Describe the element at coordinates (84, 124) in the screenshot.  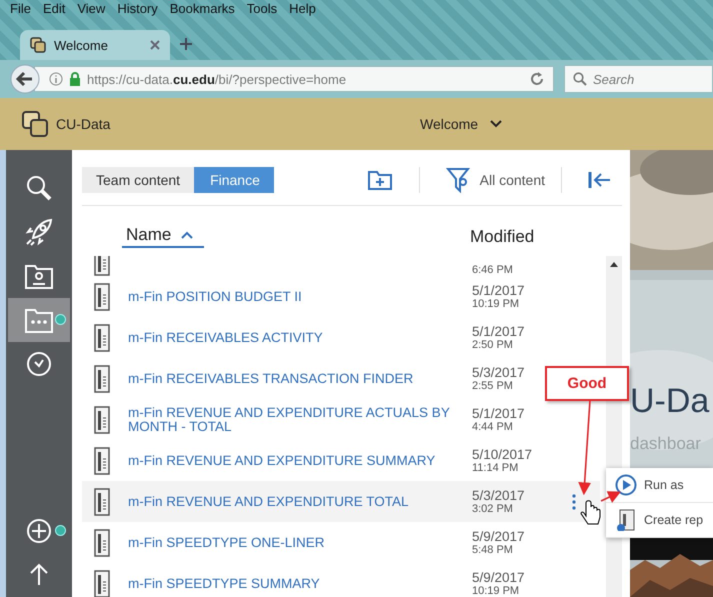
I see `app-name: CU-Data` at that location.